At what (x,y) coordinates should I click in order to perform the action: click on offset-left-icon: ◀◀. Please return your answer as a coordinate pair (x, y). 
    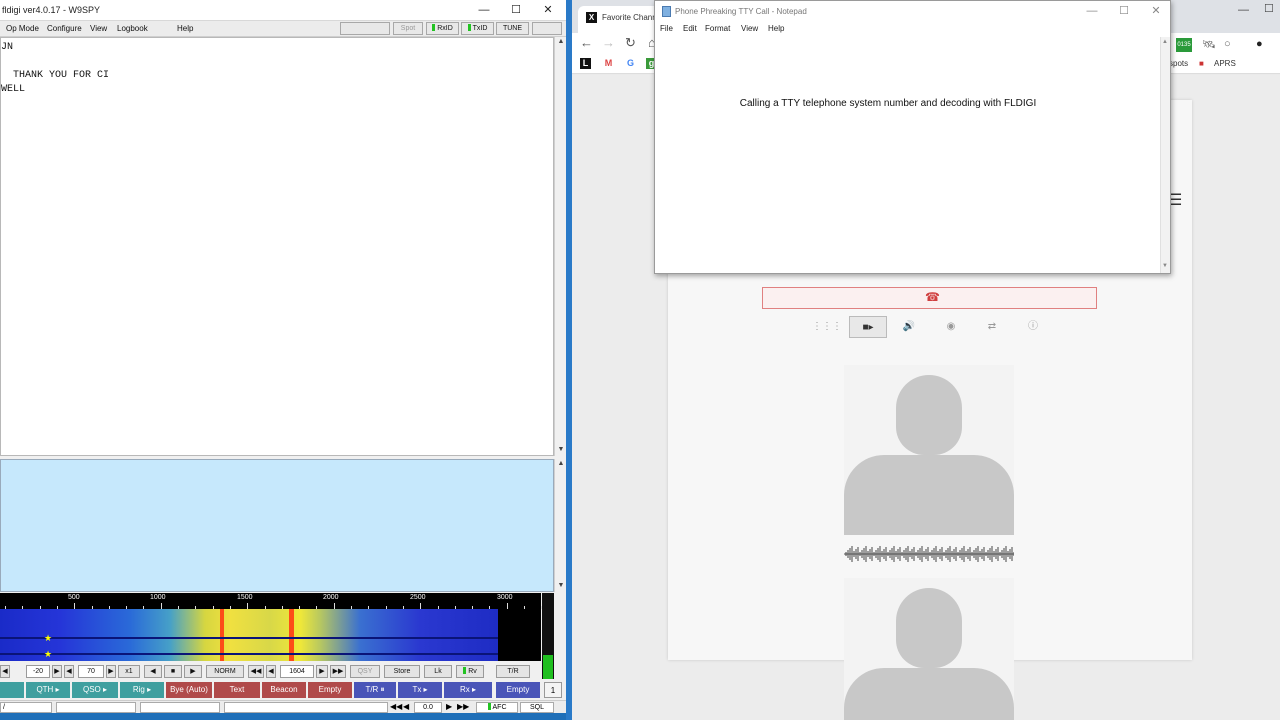
    Looking at the image, I should click on (396, 706).